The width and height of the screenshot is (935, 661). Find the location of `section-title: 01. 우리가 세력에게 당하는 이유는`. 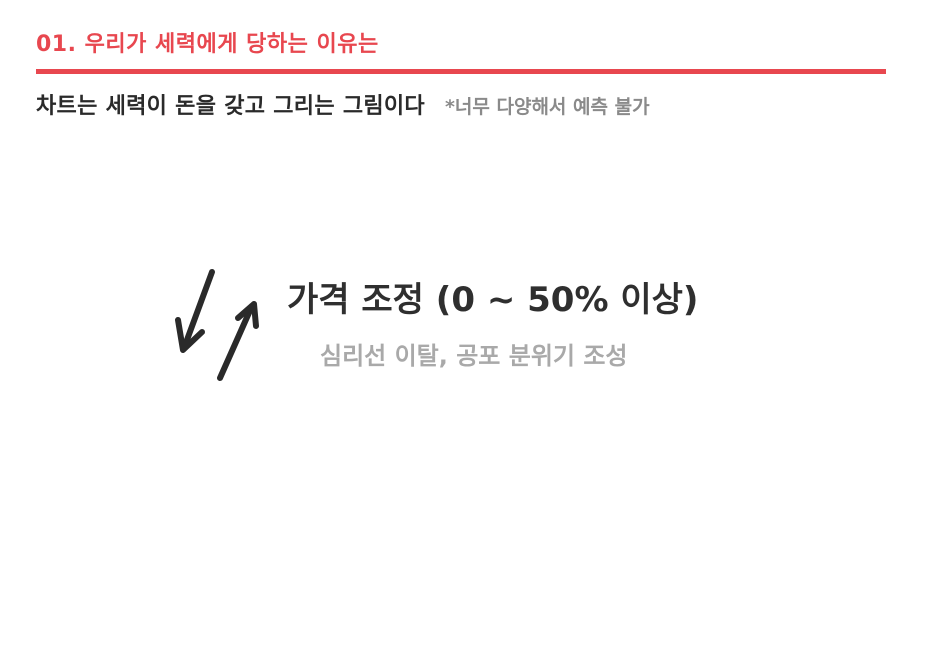

section-title: 01. 우리가 세력에게 당하는 이유는 is located at coordinates (207, 44).